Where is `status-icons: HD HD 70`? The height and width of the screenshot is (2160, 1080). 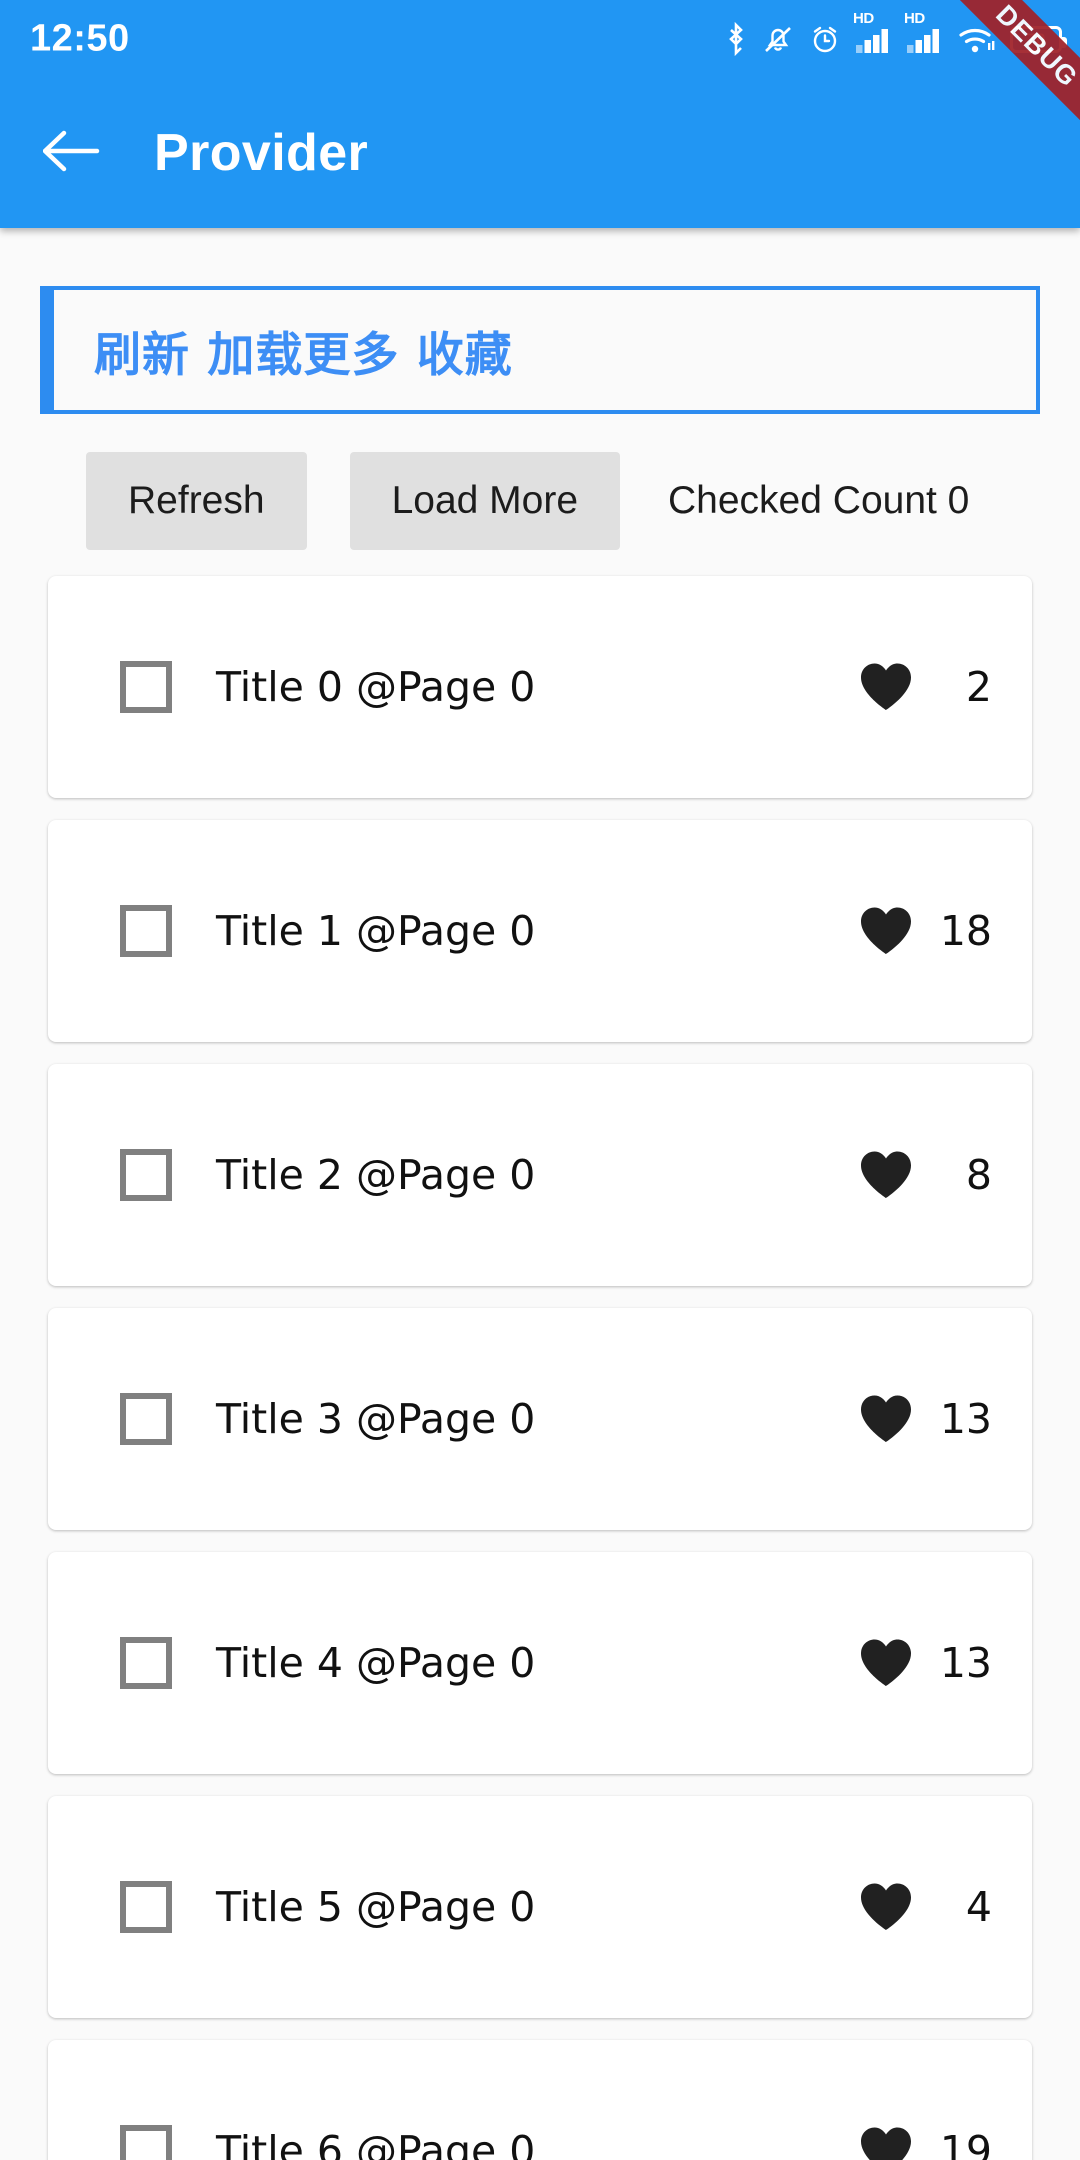
status-icons: HD HD 70 is located at coordinates (895, 33).